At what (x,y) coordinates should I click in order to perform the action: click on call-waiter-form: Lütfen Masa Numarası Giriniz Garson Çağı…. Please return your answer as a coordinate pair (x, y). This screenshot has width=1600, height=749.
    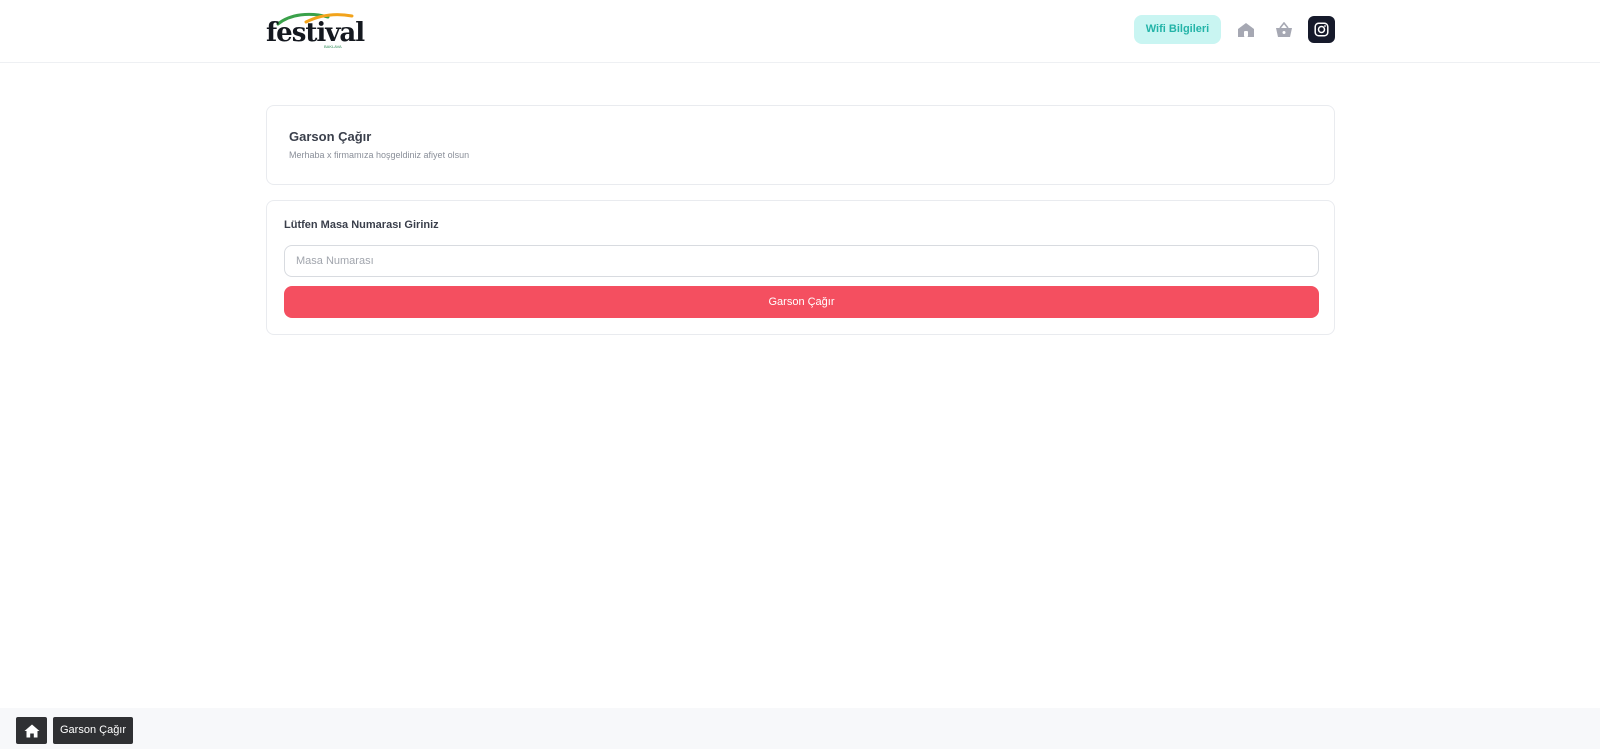
    Looking at the image, I should click on (800, 267).